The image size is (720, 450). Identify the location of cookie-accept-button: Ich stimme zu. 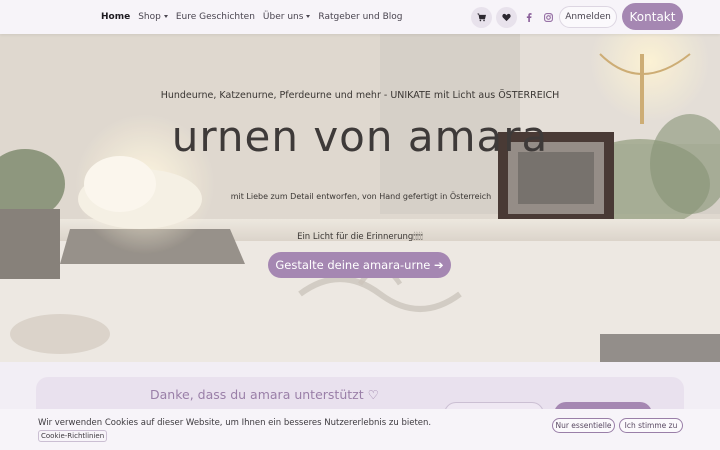
(651, 425).